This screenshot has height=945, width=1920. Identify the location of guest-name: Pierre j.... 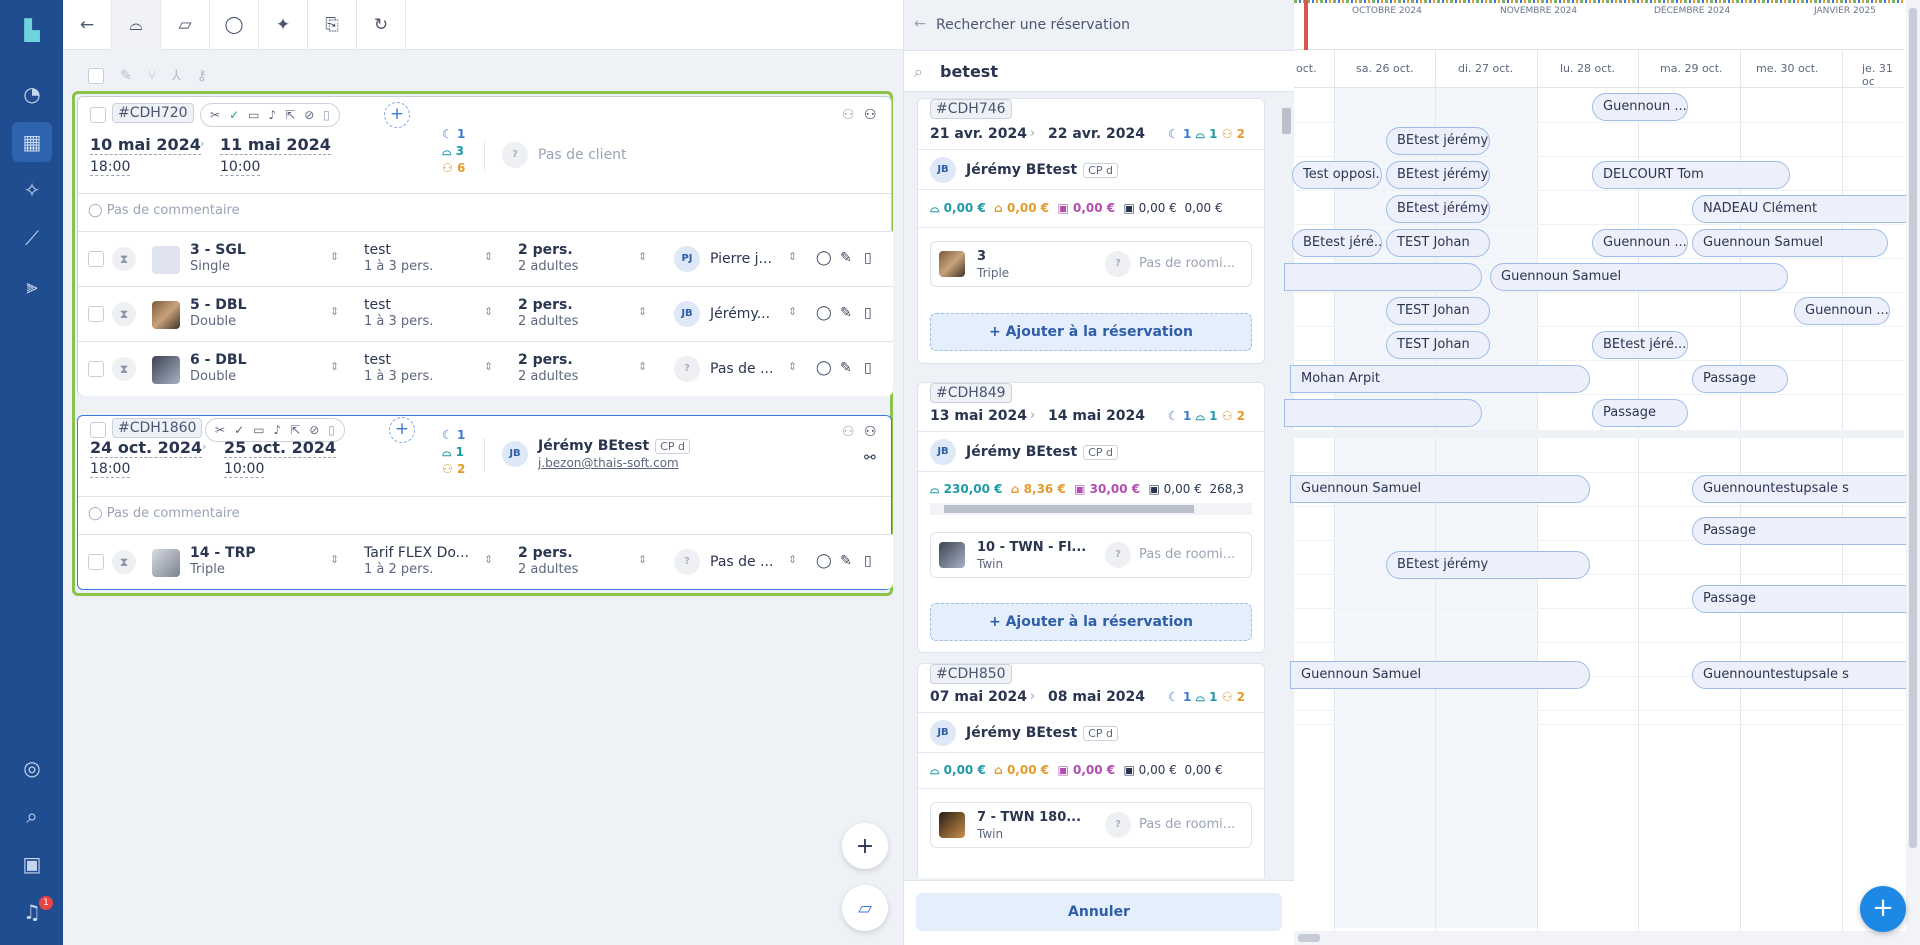
(741, 259).